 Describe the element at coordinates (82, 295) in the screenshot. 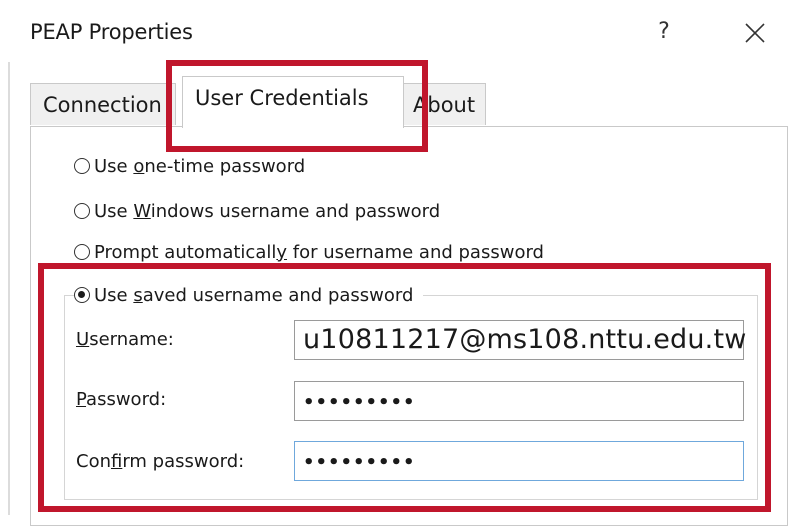

I see `radio-button-selected` at that location.